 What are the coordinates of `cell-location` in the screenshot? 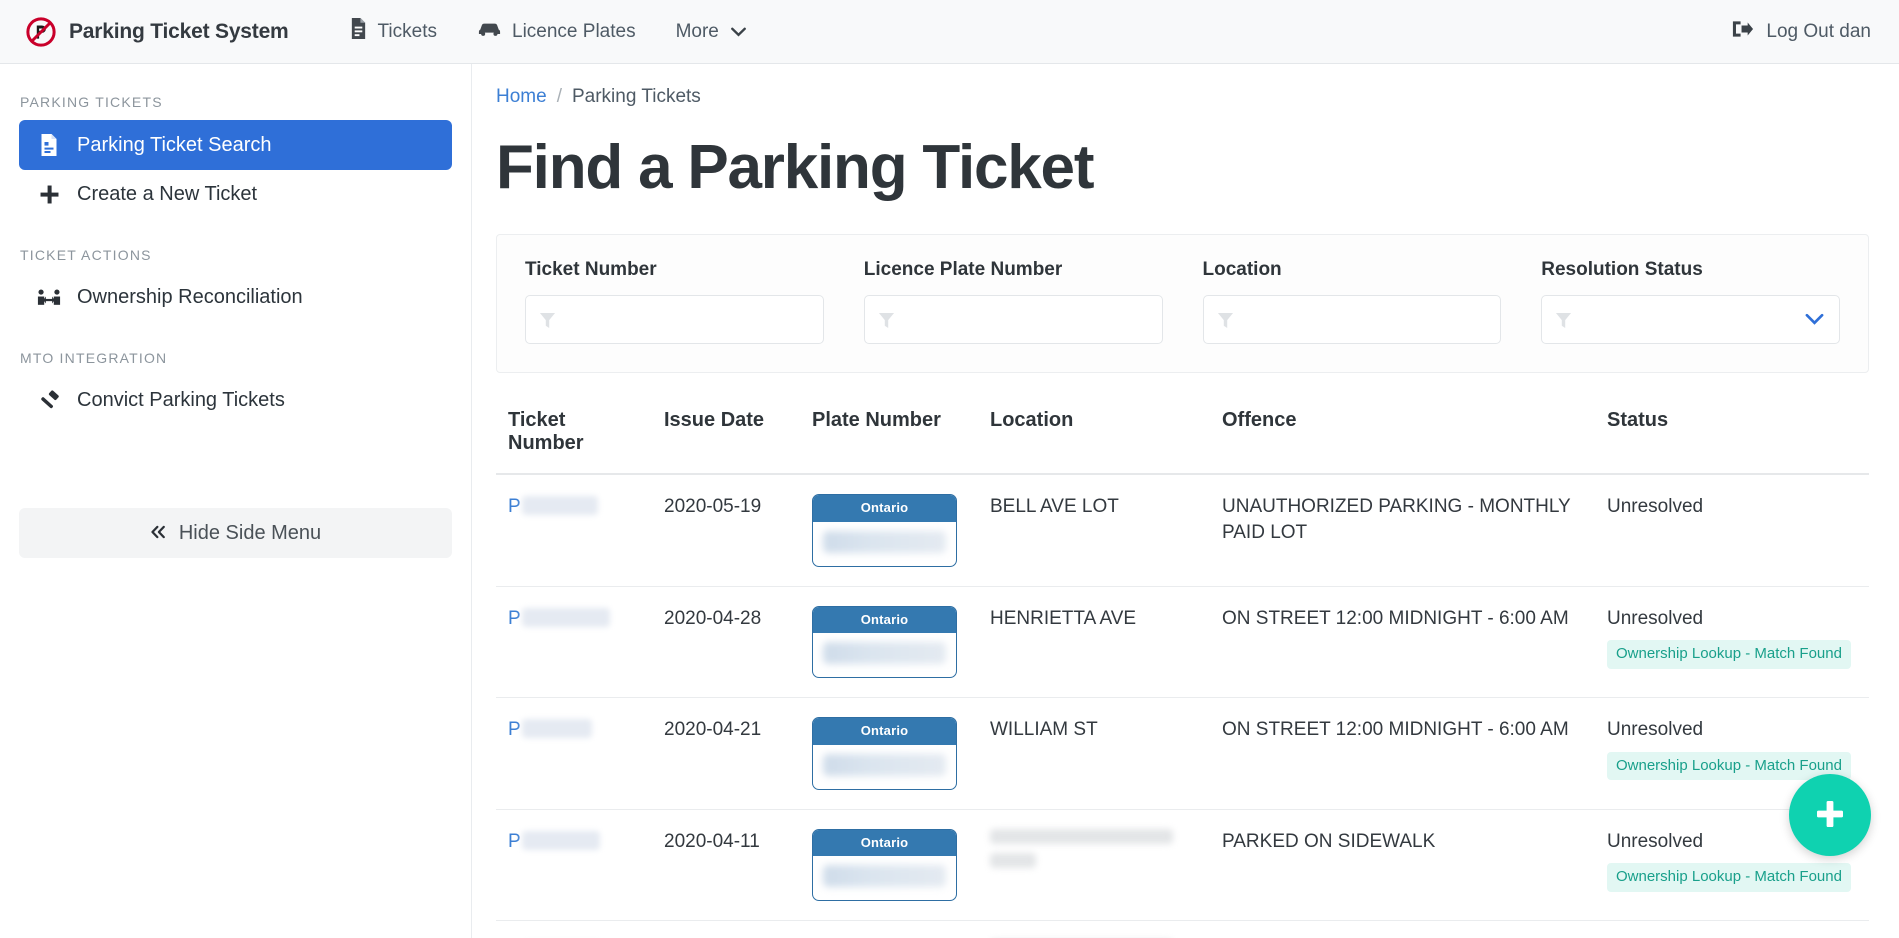 It's located at (1094, 865).